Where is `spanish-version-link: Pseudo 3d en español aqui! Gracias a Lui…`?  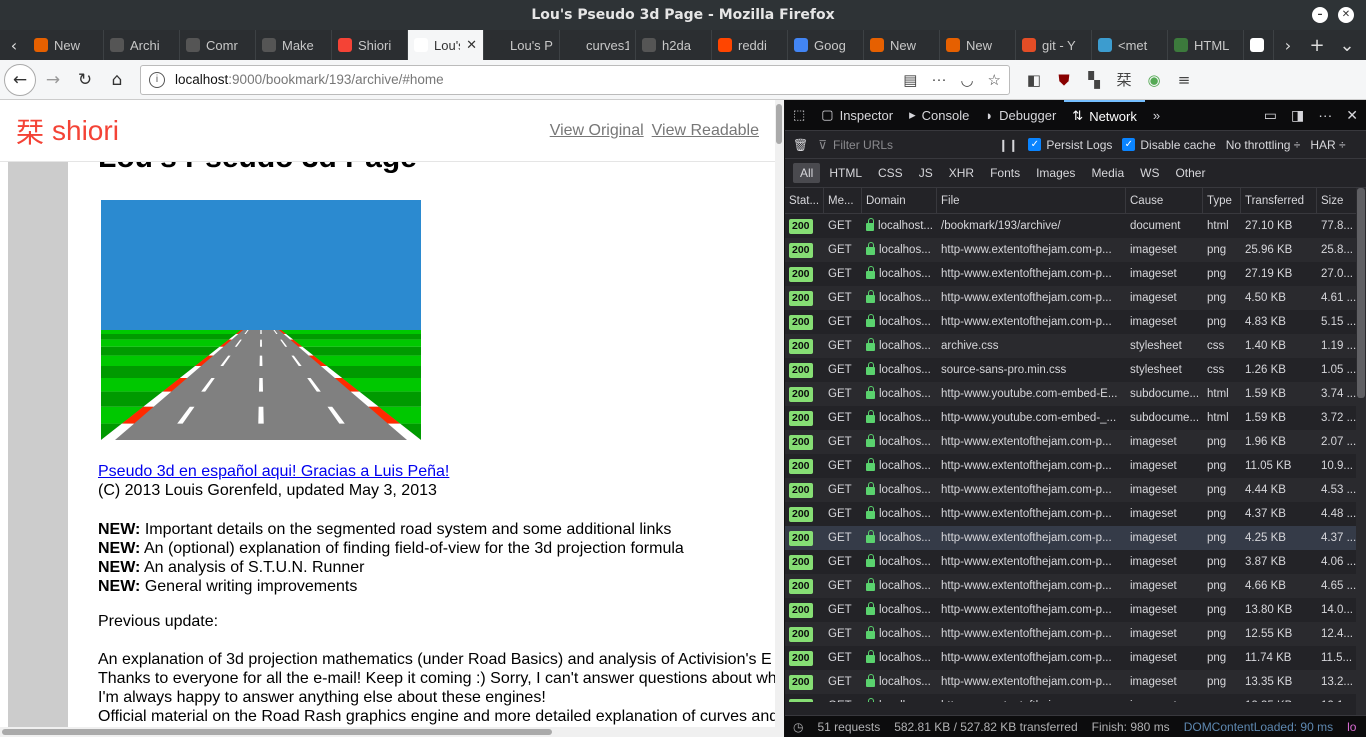 spanish-version-link: Pseudo 3d en español aqui! Gracias a Lui… is located at coordinates (273, 471).